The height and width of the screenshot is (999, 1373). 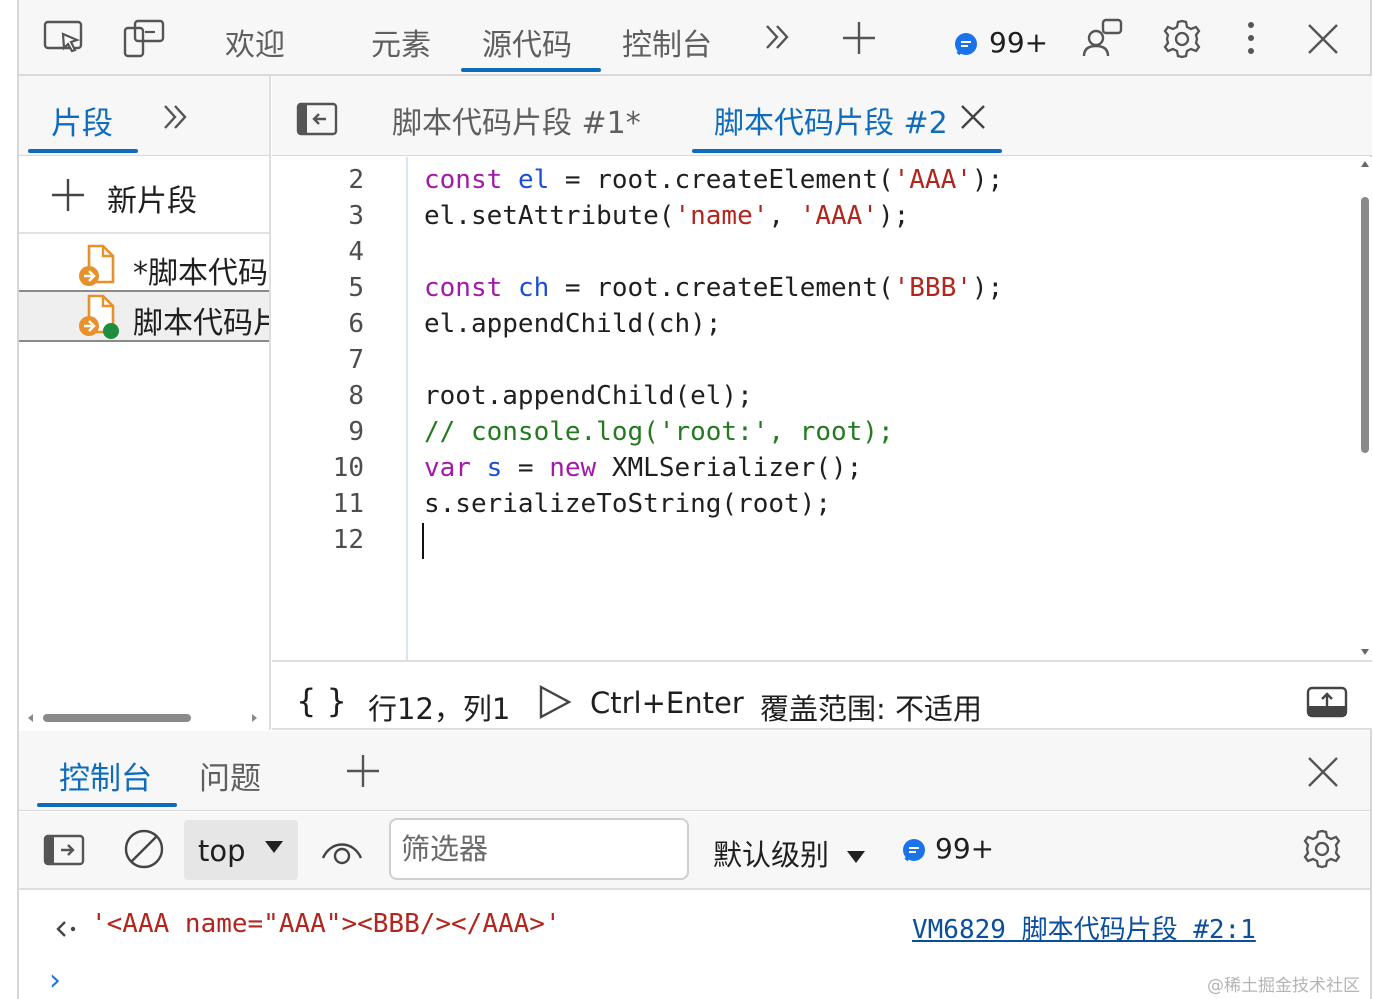 I want to click on snippets-navigator: 片段 新片段 *脚本代码片段 #1 脚本代码片段 #2, so click(x=145, y=403).